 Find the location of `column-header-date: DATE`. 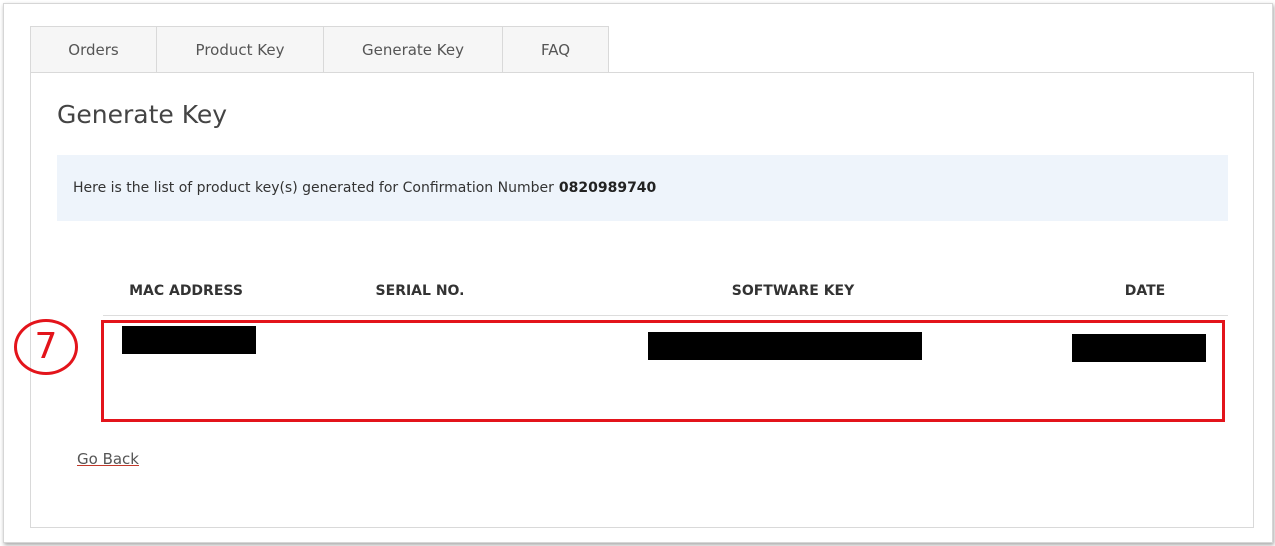

column-header-date: DATE is located at coordinates (1145, 291).